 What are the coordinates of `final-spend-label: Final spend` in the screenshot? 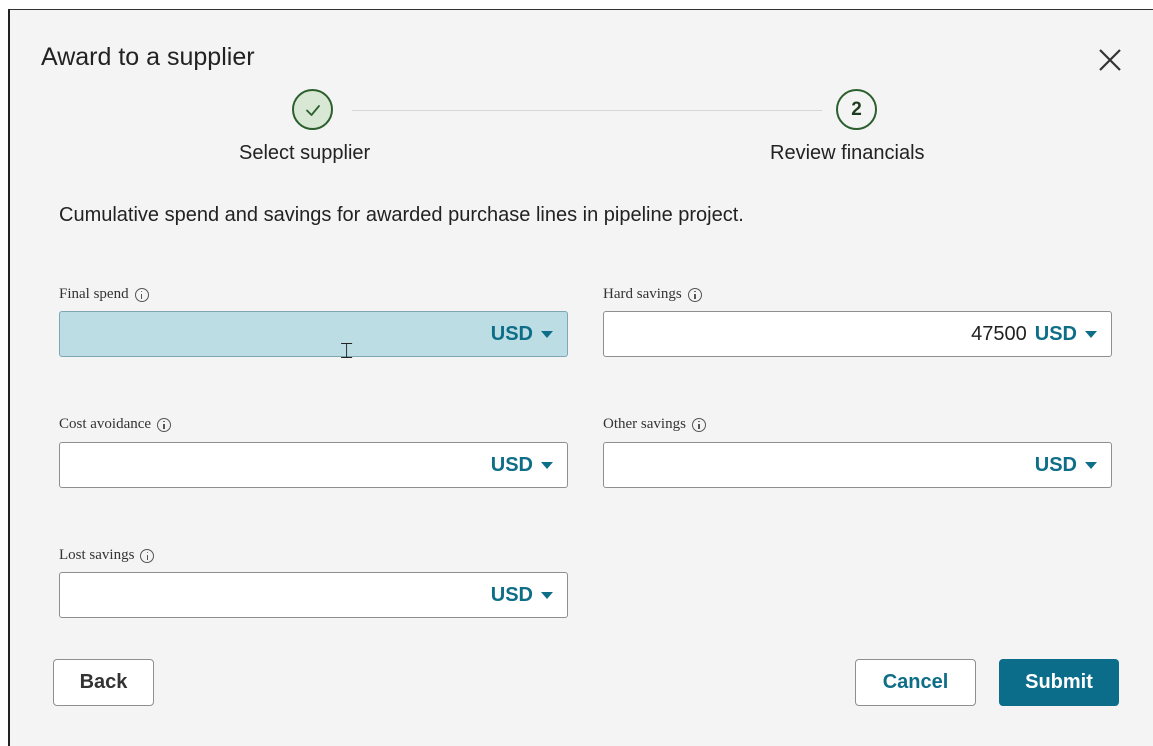 It's located at (104, 294).